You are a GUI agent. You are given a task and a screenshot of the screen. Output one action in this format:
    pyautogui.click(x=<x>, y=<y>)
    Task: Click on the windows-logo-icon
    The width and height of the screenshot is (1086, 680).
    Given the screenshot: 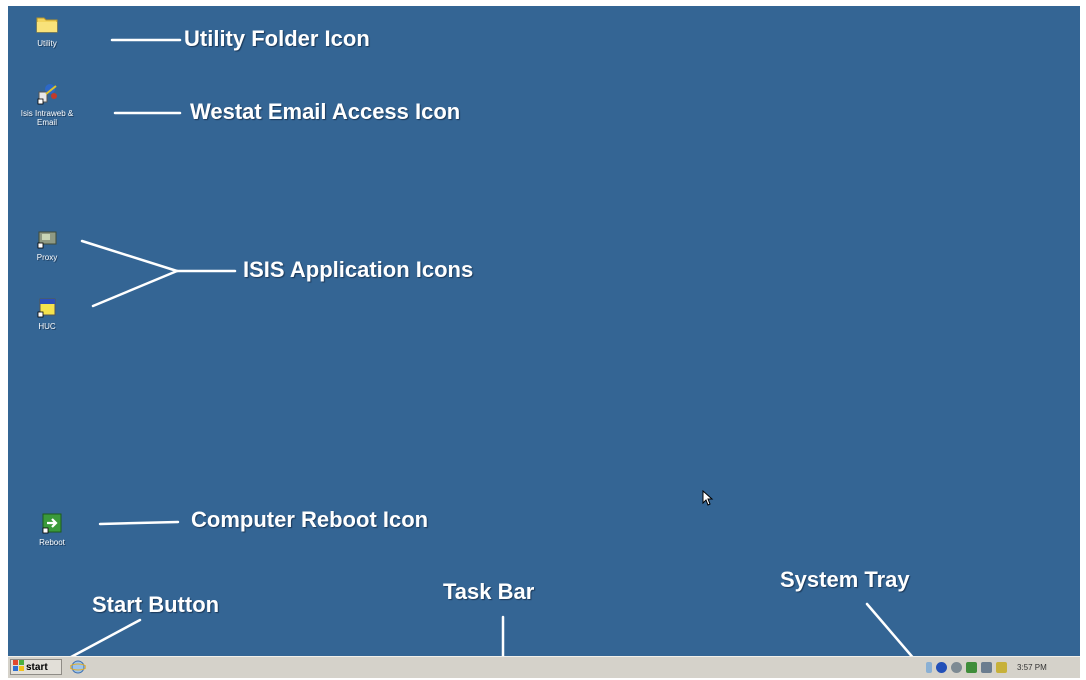 What is the action you would take?
    pyautogui.click(x=18, y=667)
    